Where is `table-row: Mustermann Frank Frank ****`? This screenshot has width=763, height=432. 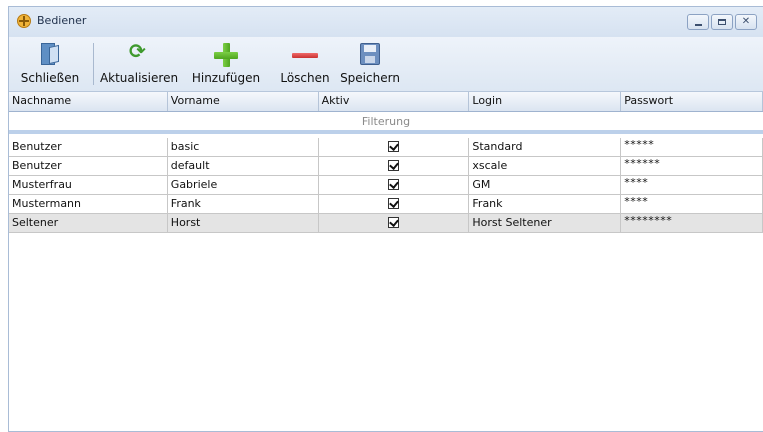
table-row: Mustermann Frank Frank **** is located at coordinates (386, 204).